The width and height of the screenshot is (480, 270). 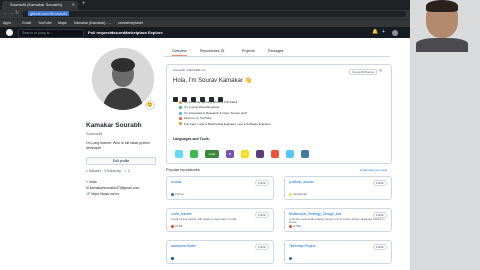 I want to click on bell-icon: 🔔, so click(x=375, y=32).